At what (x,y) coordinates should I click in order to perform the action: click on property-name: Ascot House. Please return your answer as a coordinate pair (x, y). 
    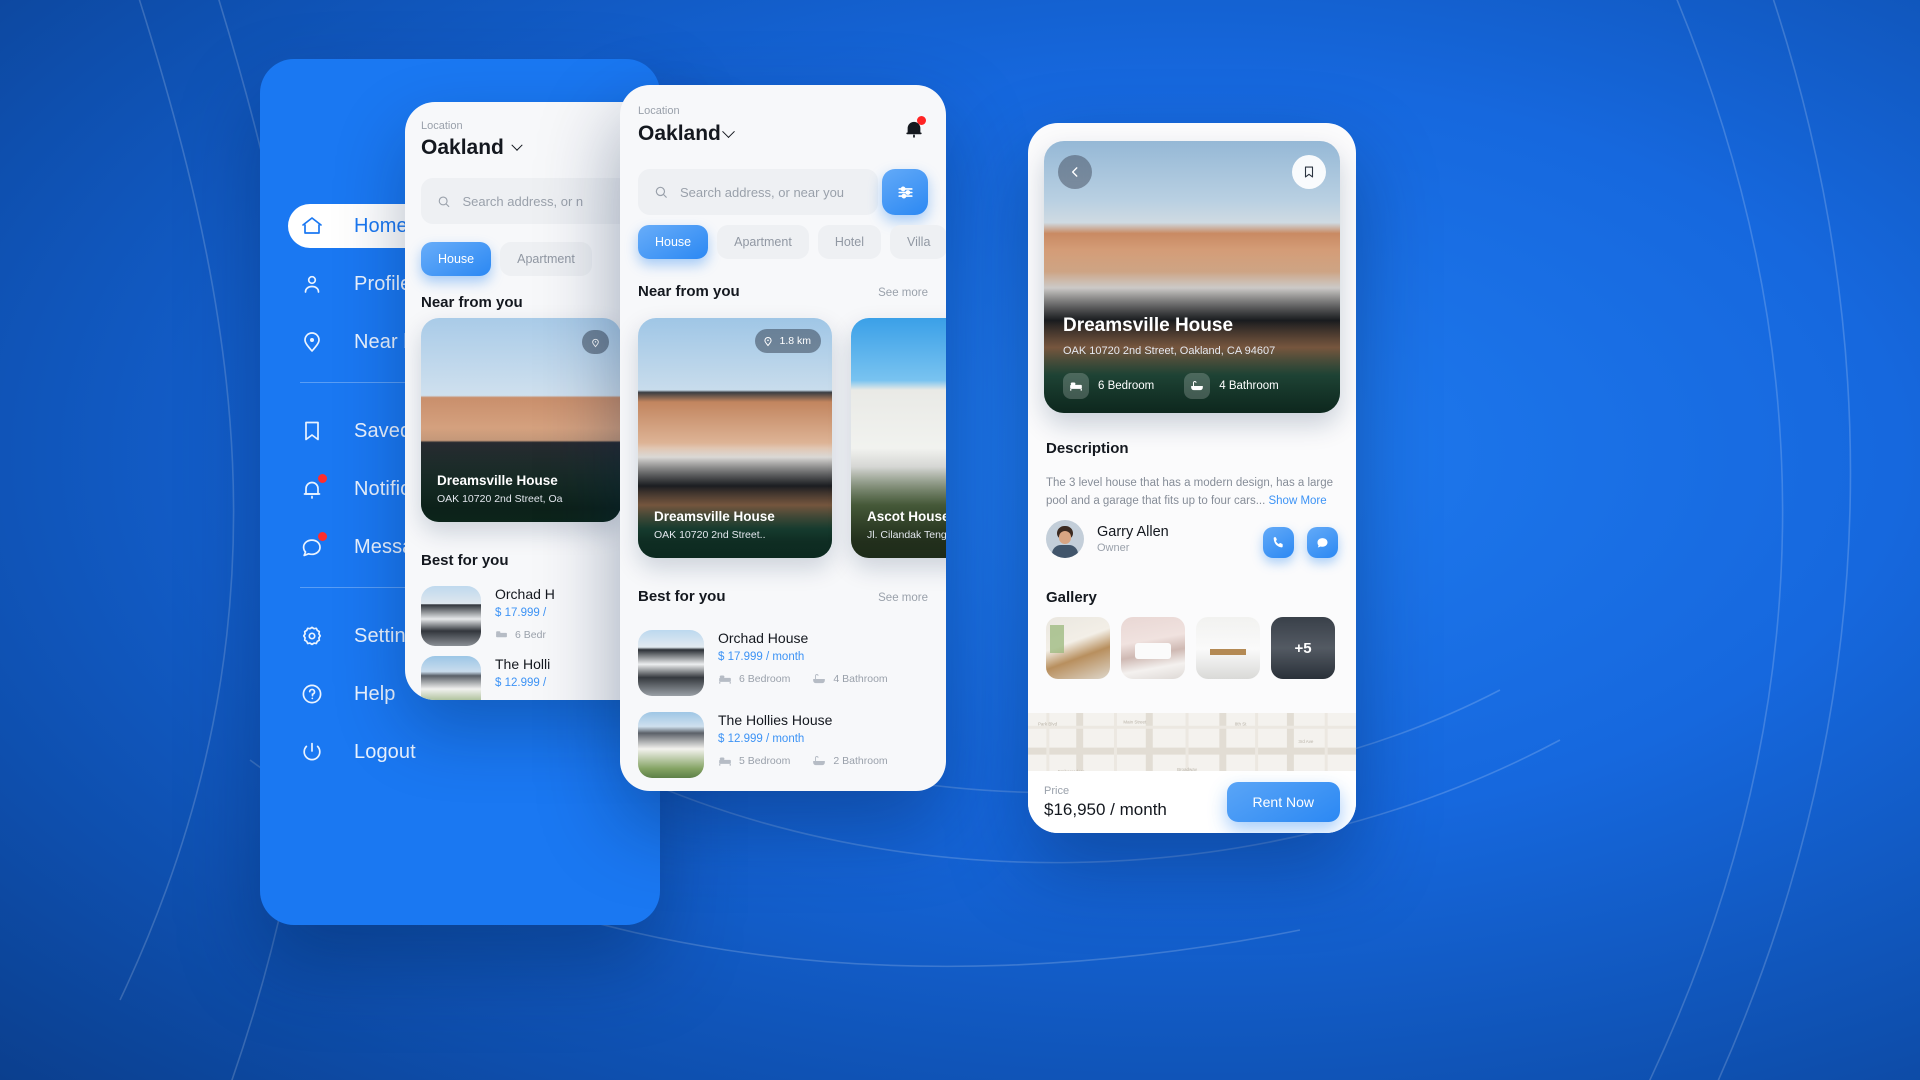
    Looking at the image, I should click on (906, 516).